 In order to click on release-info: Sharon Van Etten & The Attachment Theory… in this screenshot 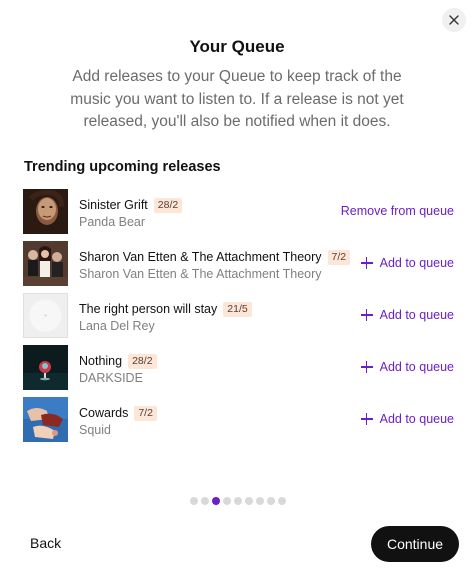, I will do `click(215, 265)`.